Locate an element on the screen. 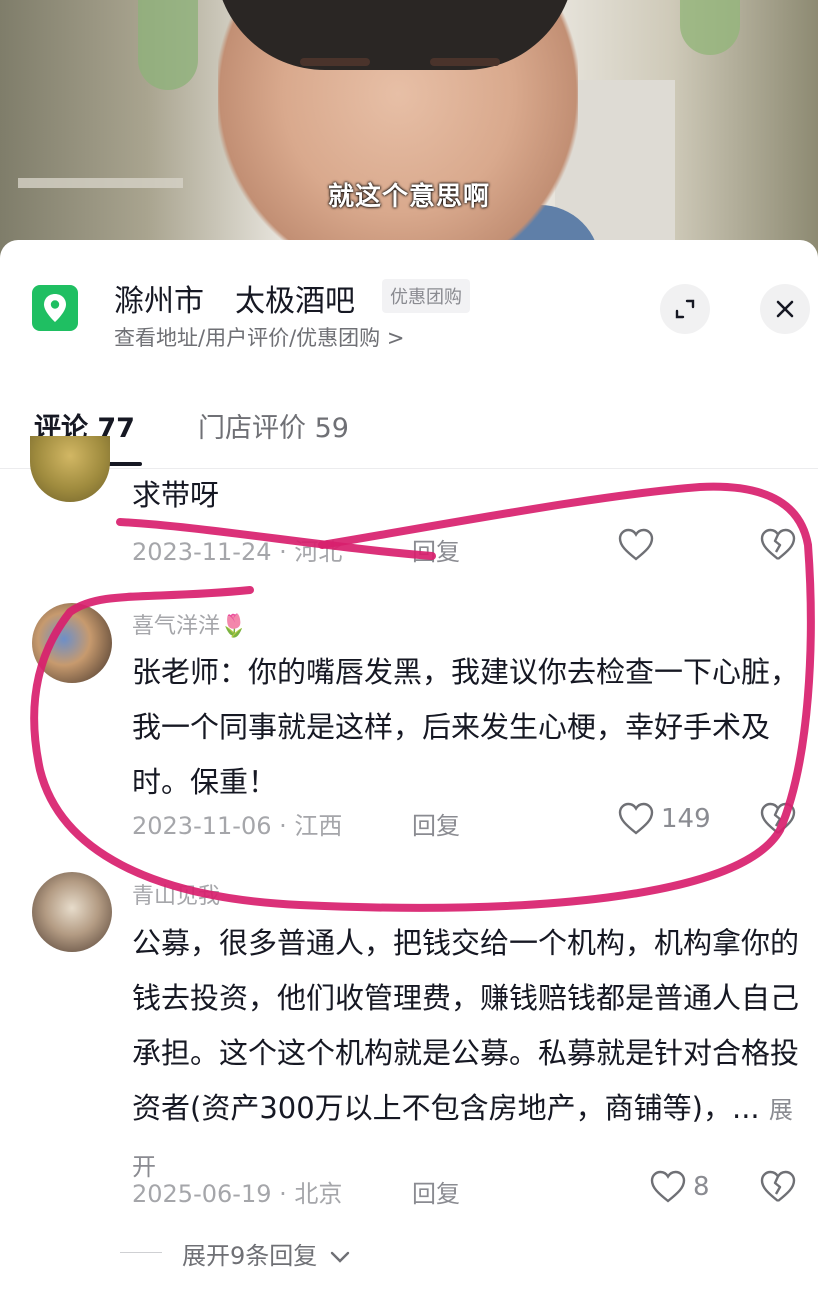  video-subtitle: 就这个意思啊 is located at coordinates (408, 197).